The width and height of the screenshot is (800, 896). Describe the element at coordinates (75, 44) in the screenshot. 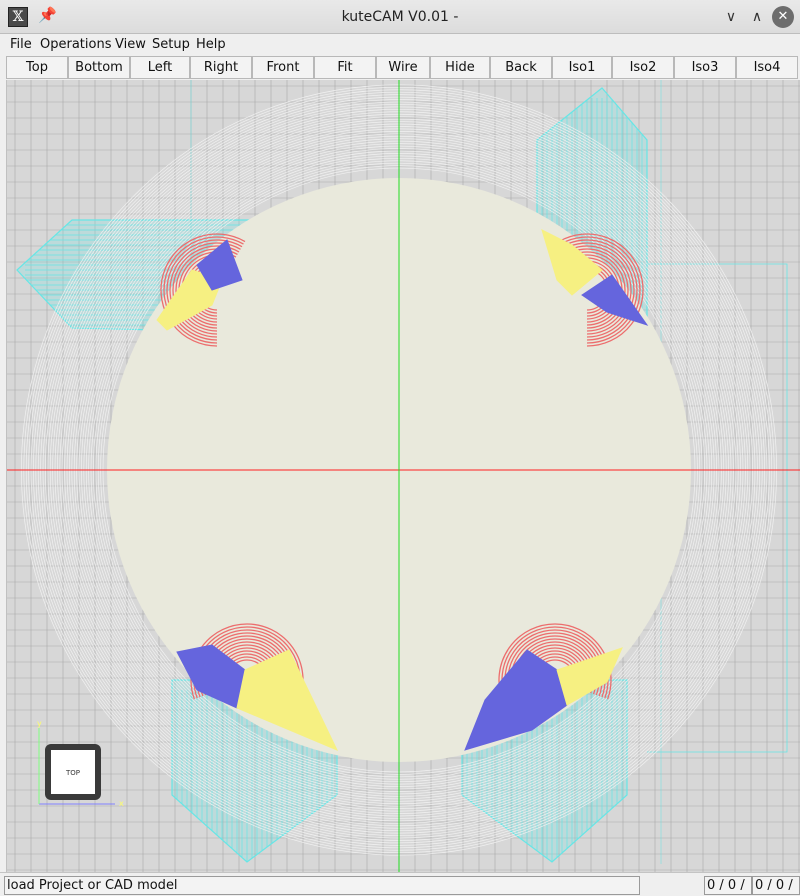

I see `menu-operations: Operations` at that location.